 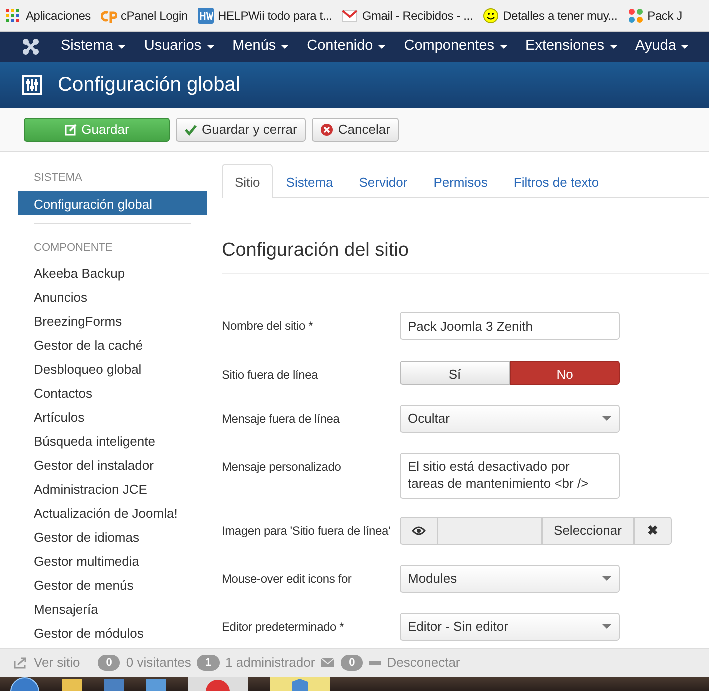 I want to click on preview-button, so click(x=419, y=530).